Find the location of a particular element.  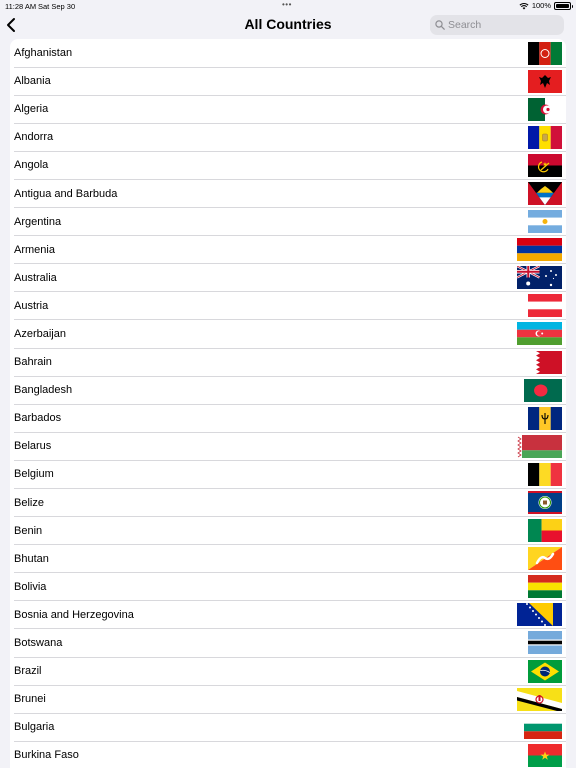

country-name: Benin is located at coordinates (28, 530).